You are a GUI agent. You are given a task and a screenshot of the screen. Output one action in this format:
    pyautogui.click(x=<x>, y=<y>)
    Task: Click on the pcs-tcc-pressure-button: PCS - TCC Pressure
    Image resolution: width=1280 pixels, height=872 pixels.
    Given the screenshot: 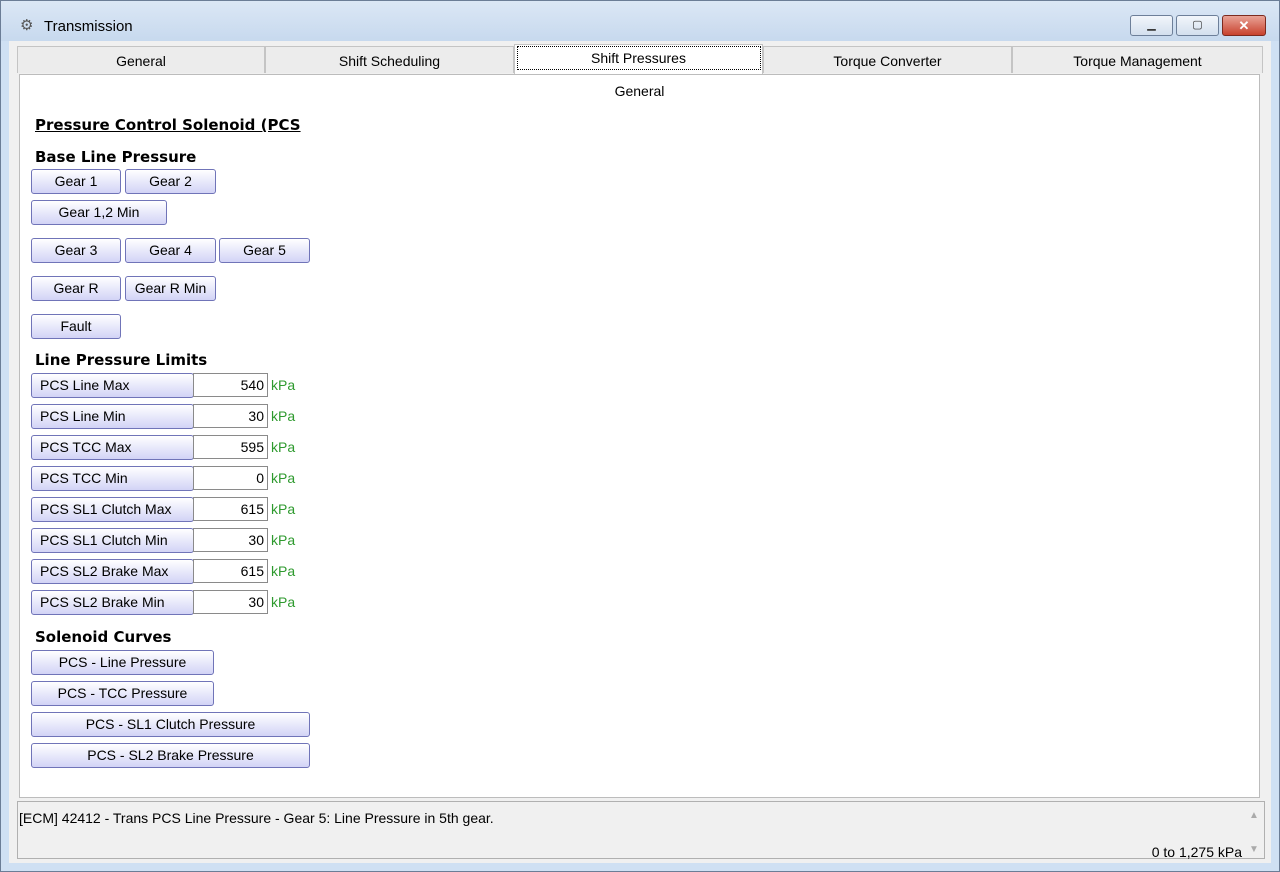 What is the action you would take?
    pyautogui.click(x=122, y=693)
    